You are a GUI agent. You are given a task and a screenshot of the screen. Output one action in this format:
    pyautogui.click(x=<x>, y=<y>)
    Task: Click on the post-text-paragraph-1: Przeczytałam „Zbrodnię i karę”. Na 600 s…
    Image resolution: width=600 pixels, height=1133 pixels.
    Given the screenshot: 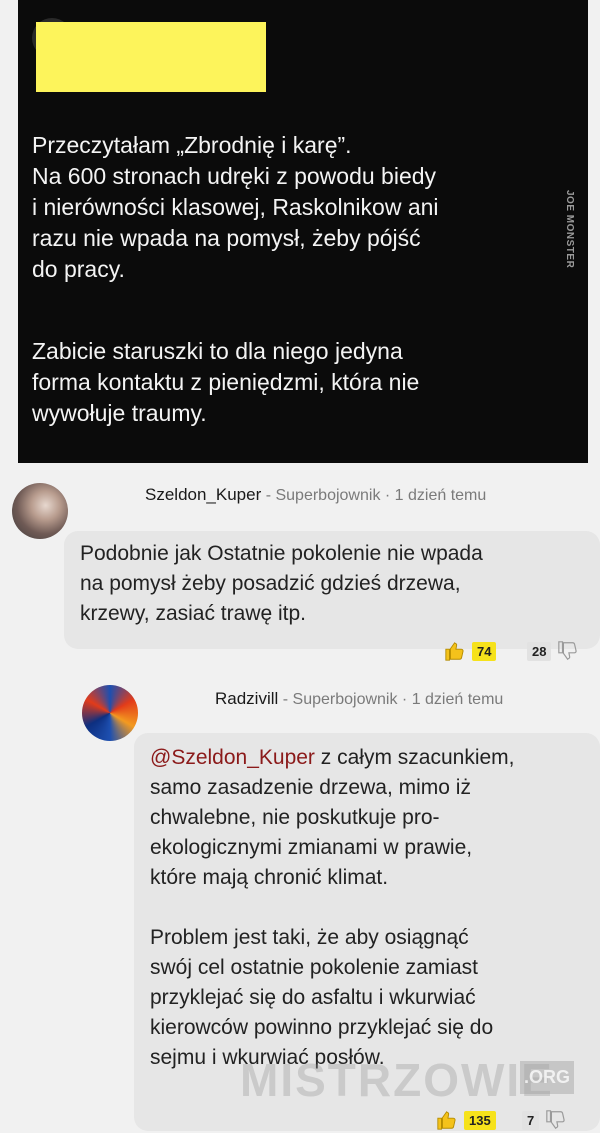 What is the action you would take?
    pyautogui.click(x=235, y=207)
    